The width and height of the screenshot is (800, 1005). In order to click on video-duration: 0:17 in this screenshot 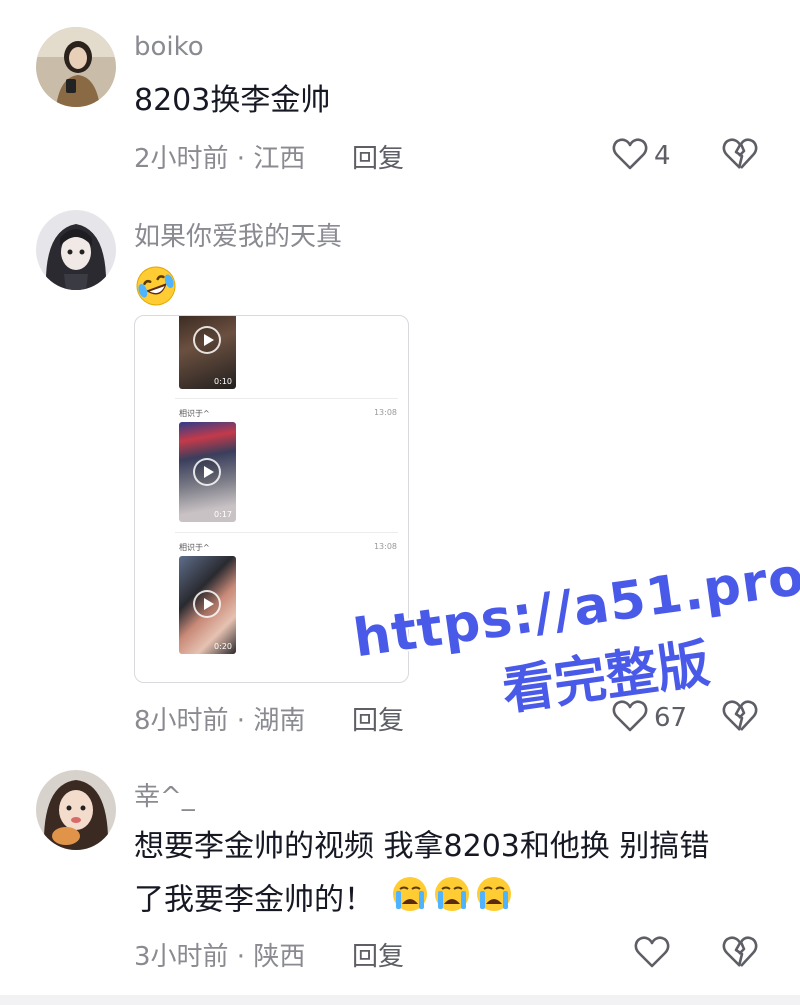, I will do `click(223, 514)`.